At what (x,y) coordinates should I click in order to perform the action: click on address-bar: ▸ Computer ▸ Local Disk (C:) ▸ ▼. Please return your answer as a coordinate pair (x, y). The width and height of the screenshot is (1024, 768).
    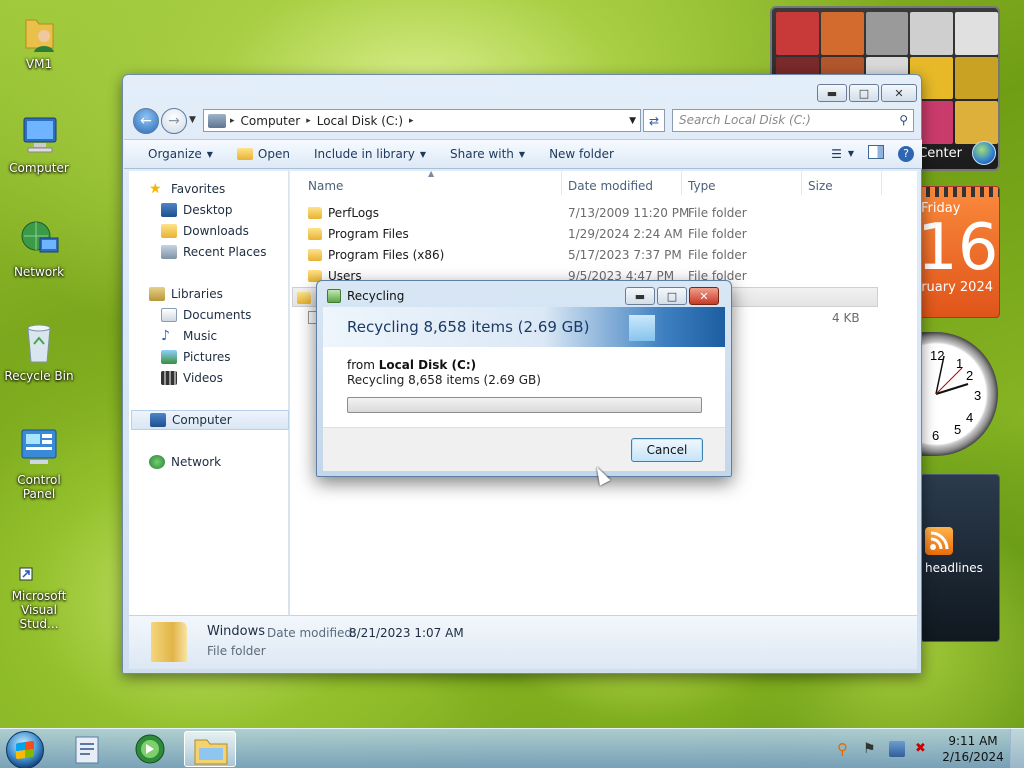
    Looking at the image, I should click on (422, 120).